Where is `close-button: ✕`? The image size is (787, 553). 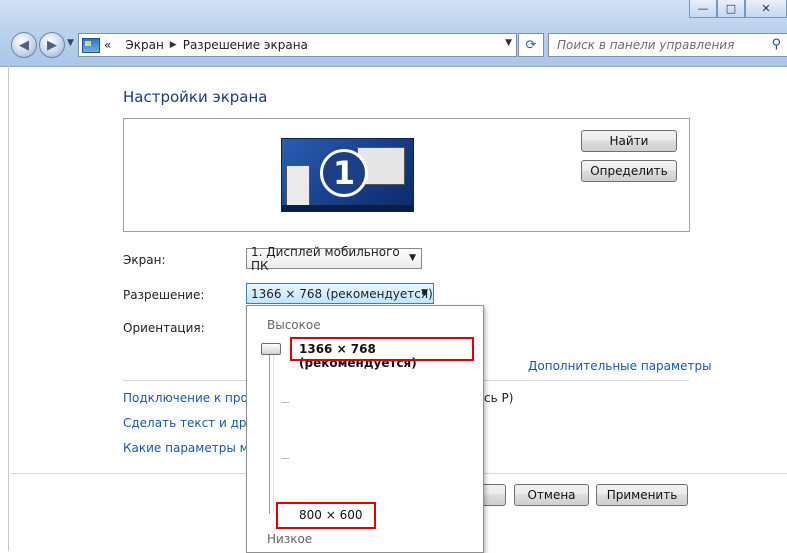
close-button: ✕ is located at coordinates (766, 9).